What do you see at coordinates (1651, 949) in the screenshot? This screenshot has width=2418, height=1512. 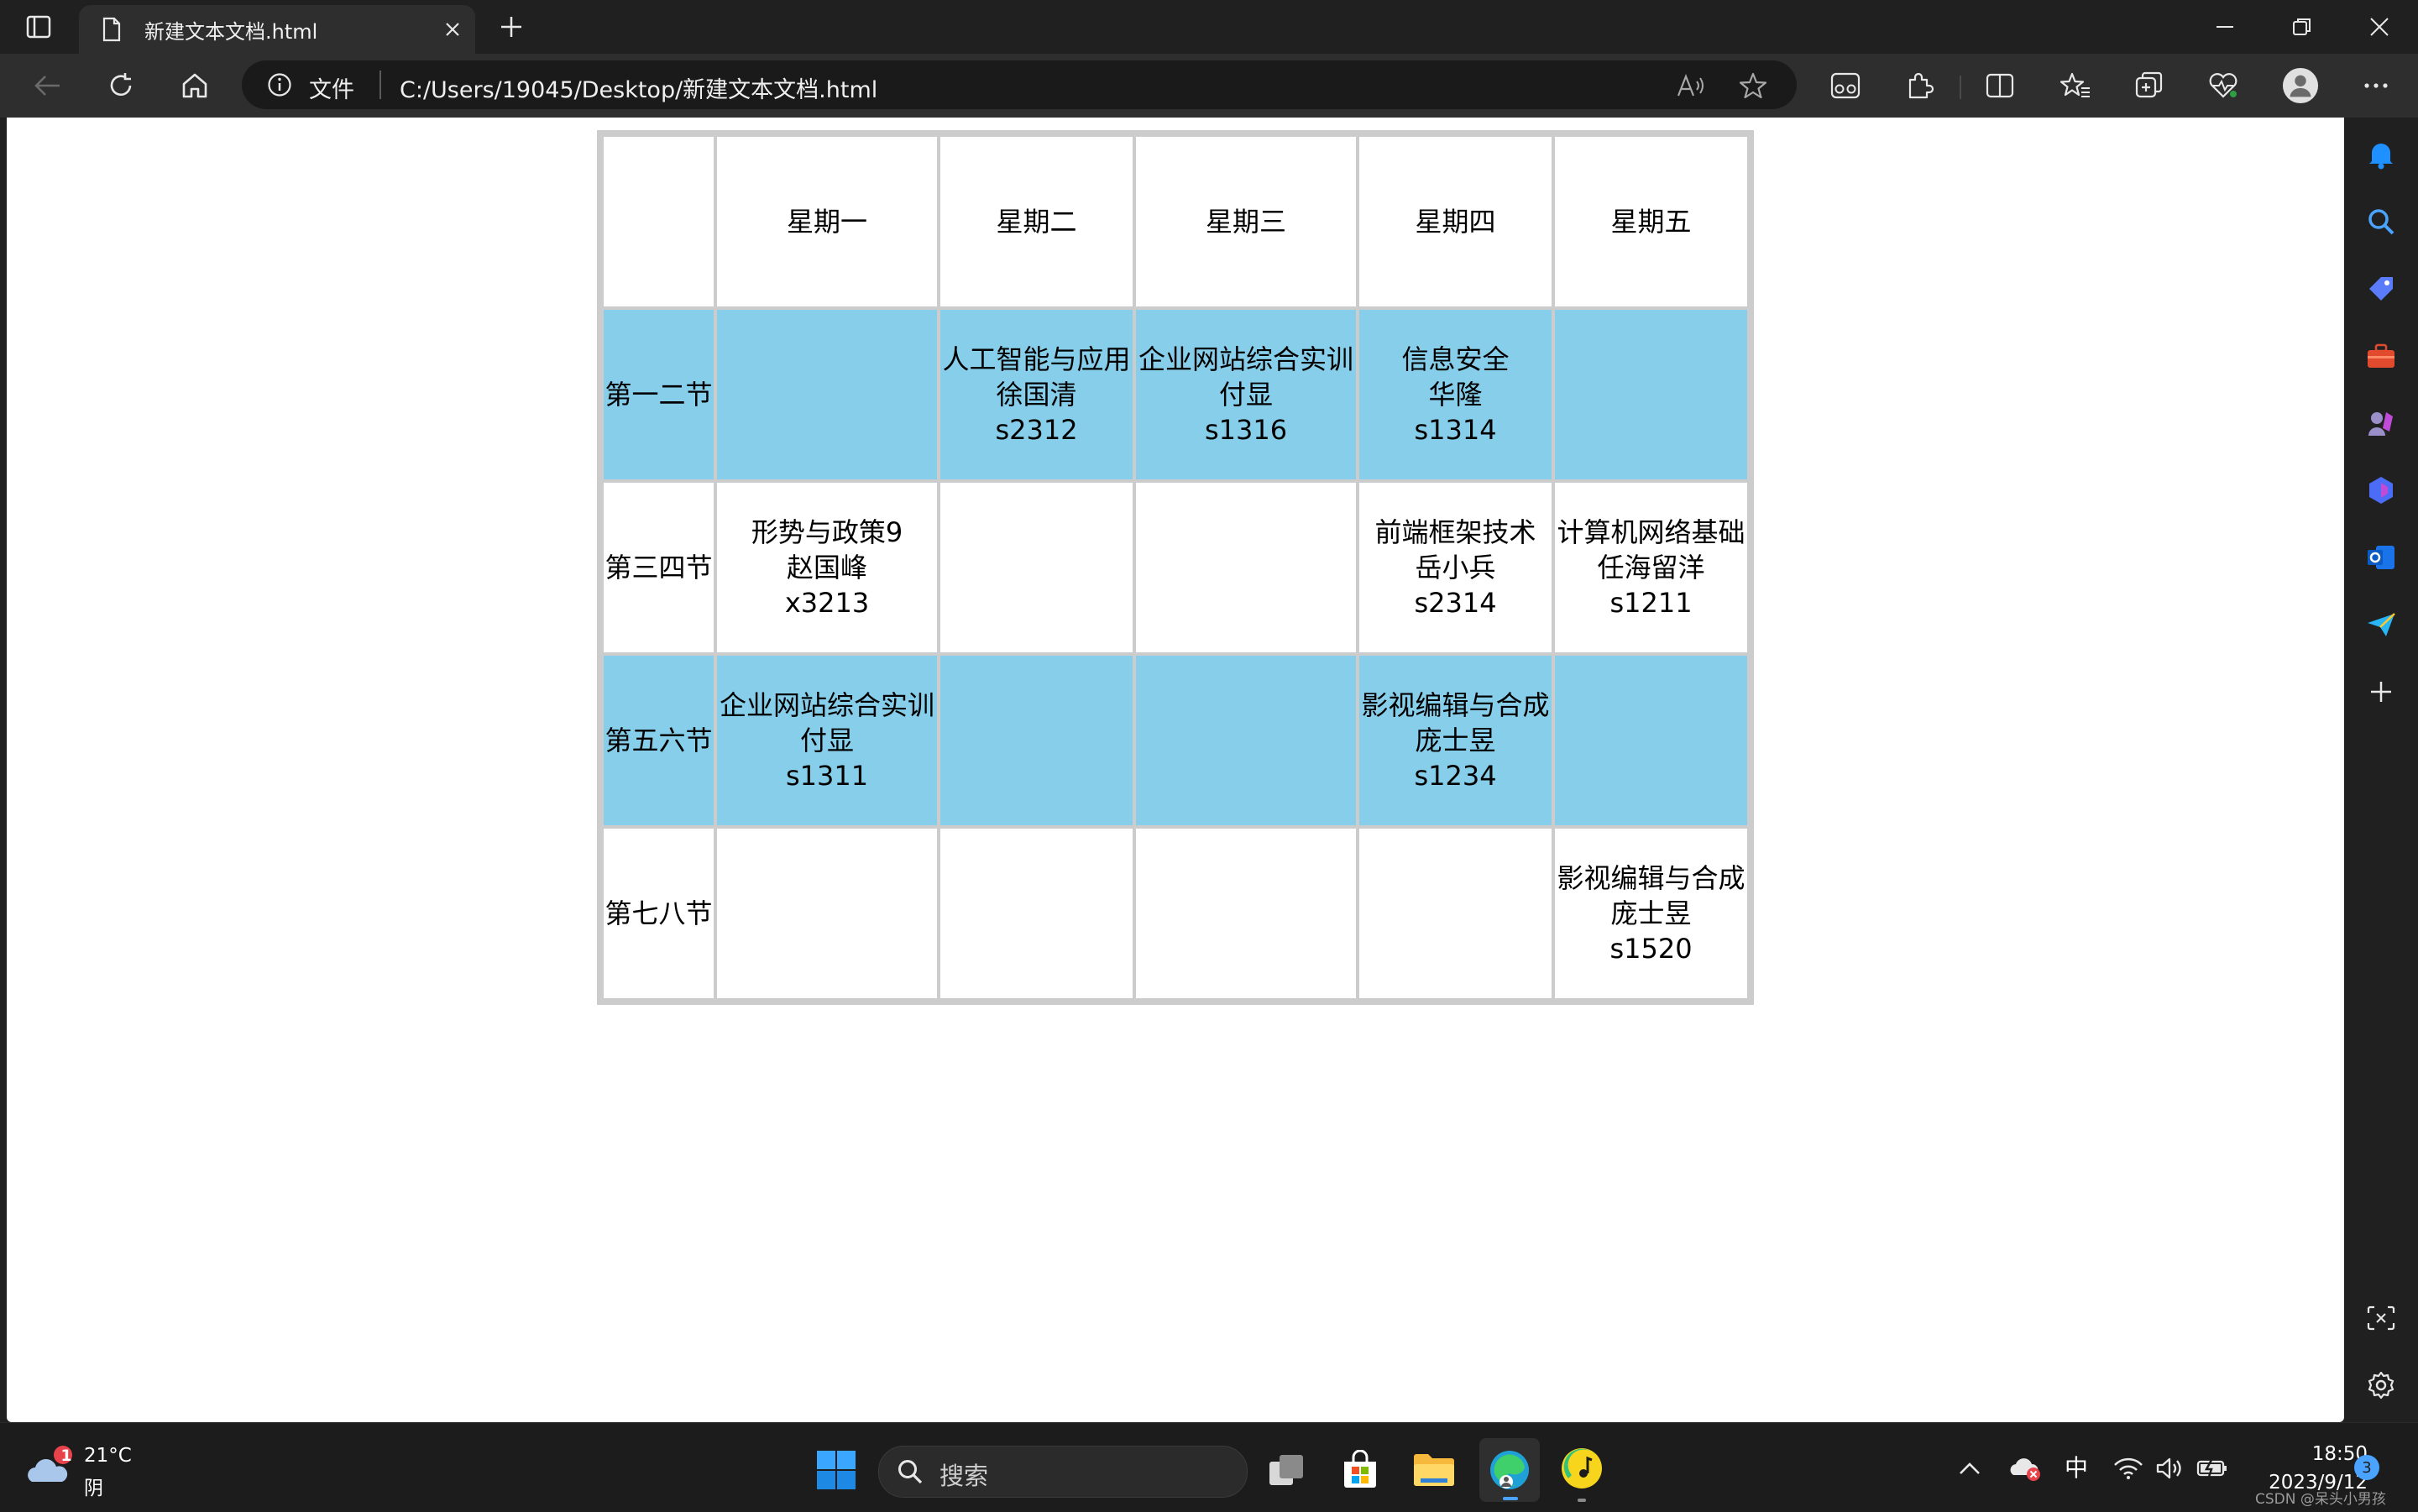 I see `room-code: s1520` at bounding box center [1651, 949].